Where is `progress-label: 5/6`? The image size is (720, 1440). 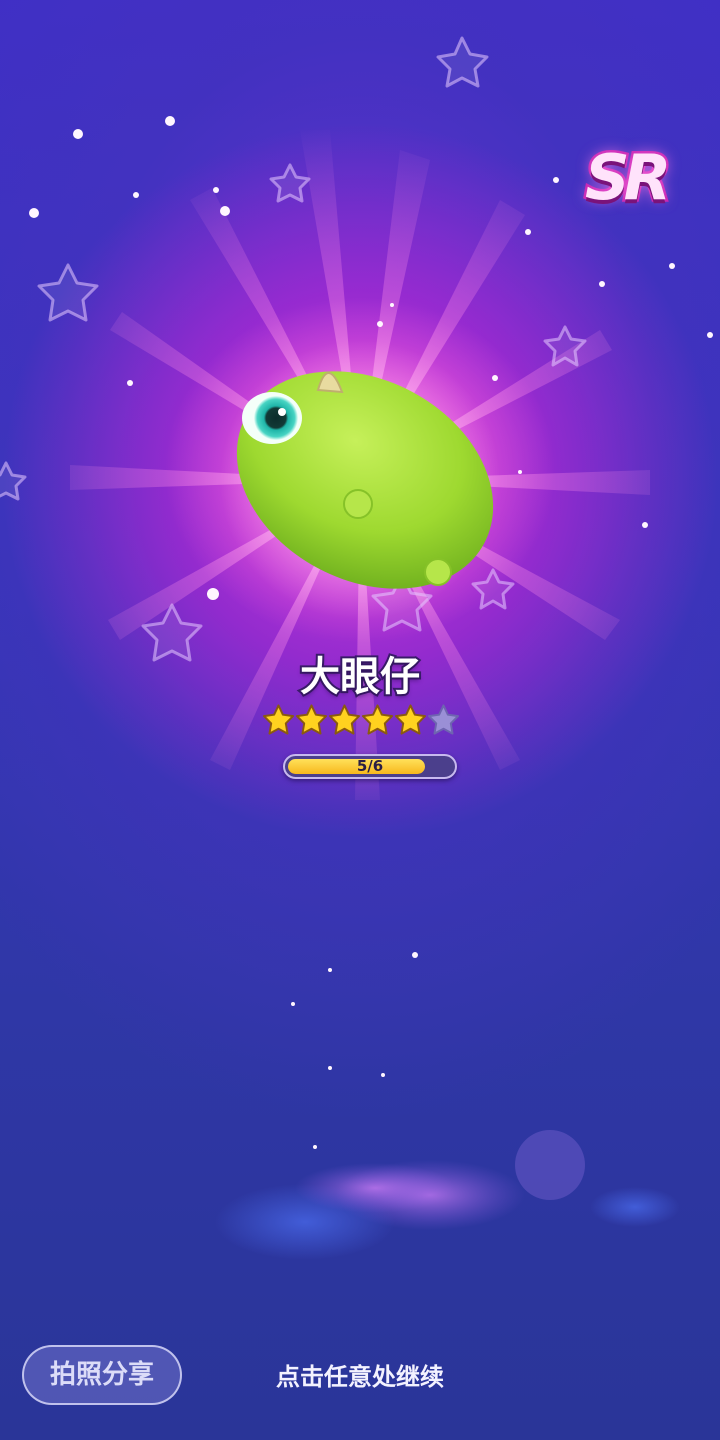 progress-label: 5/6 is located at coordinates (370, 766).